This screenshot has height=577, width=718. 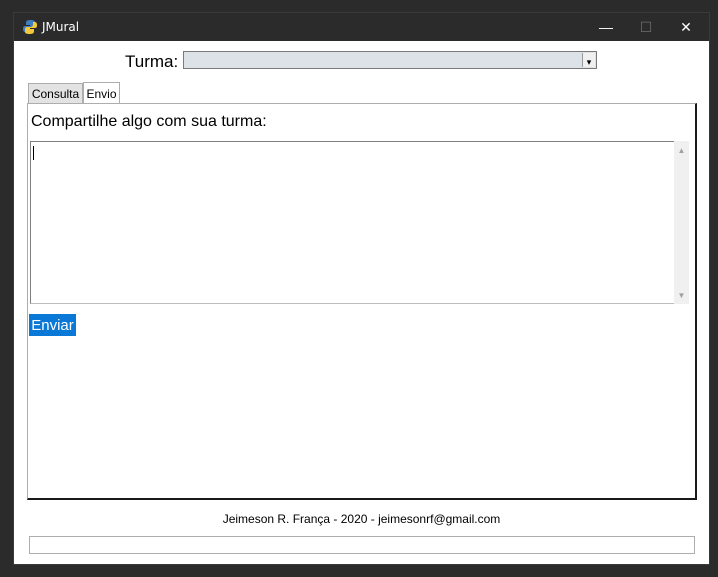 I want to click on close-icon: ✕, so click(x=686, y=26).